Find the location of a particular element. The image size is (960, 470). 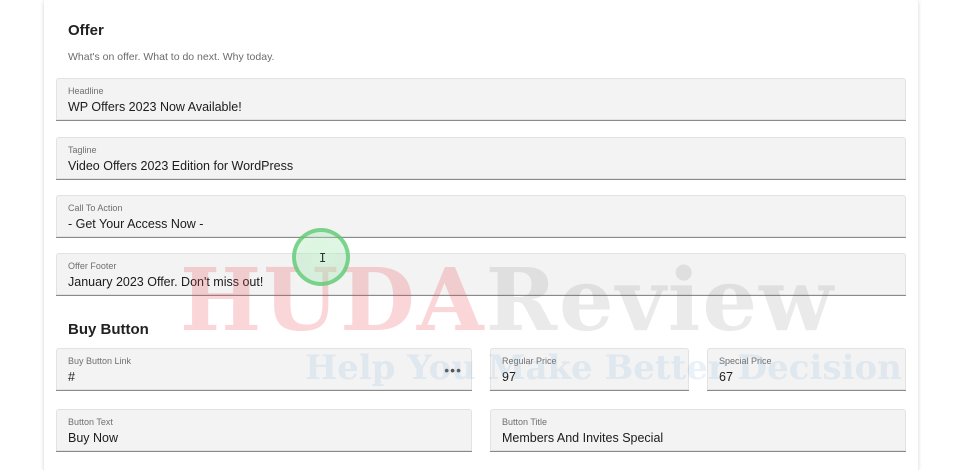

offer-footer-input: January 2023 Offer. Don't miss out! is located at coordinates (165, 282).